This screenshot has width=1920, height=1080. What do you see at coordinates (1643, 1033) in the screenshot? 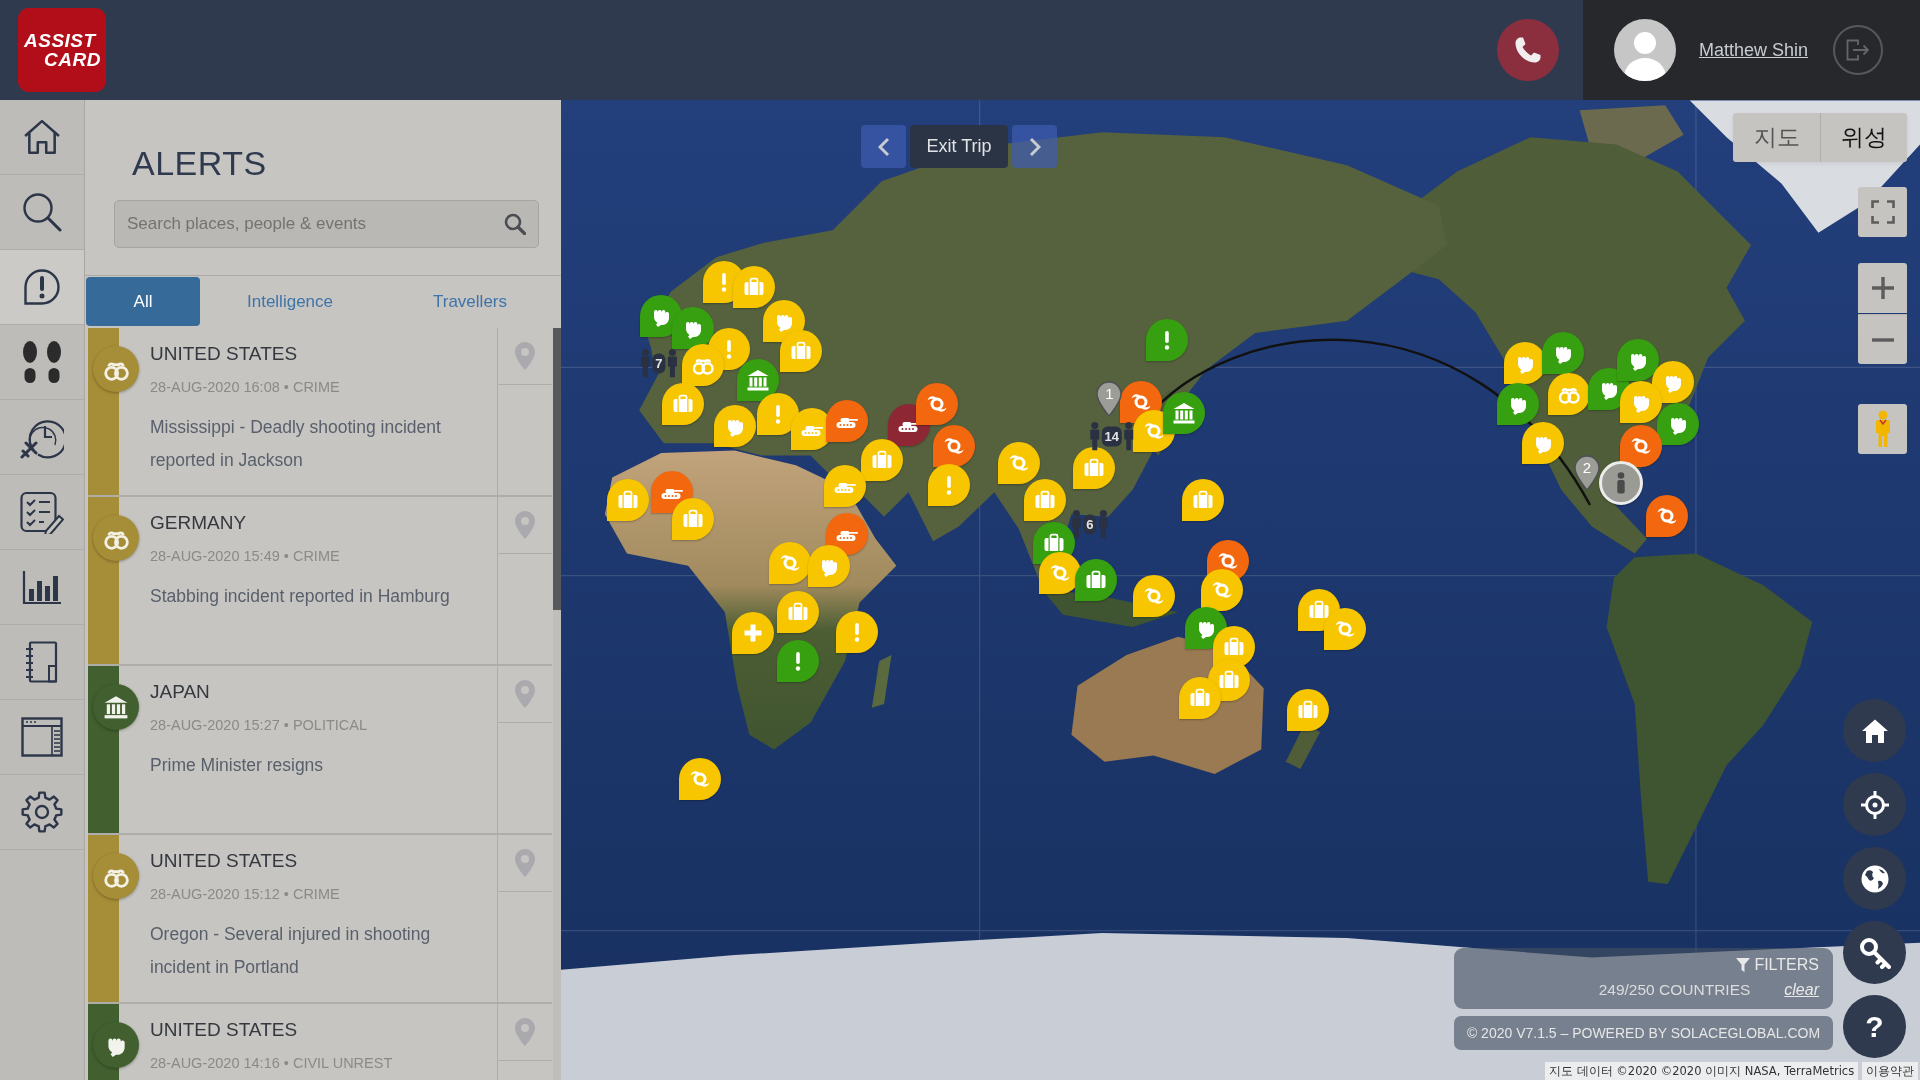
I see `version-footer: © 2020 V7.1.5 – POWERED BY SOLACEGLOBAL.COM` at bounding box center [1643, 1033].